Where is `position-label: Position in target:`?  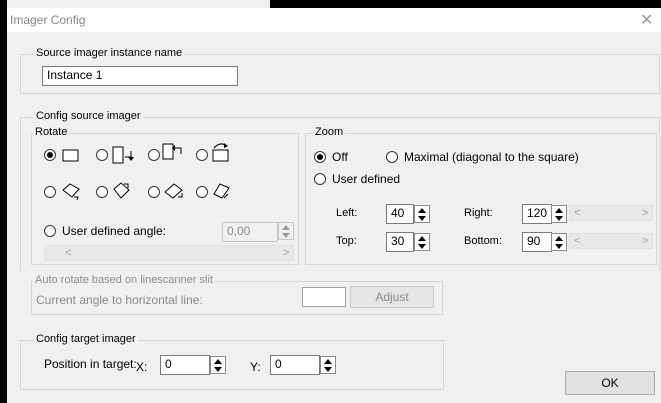
position-label: Position in target: is located at coordinates (90, 364).